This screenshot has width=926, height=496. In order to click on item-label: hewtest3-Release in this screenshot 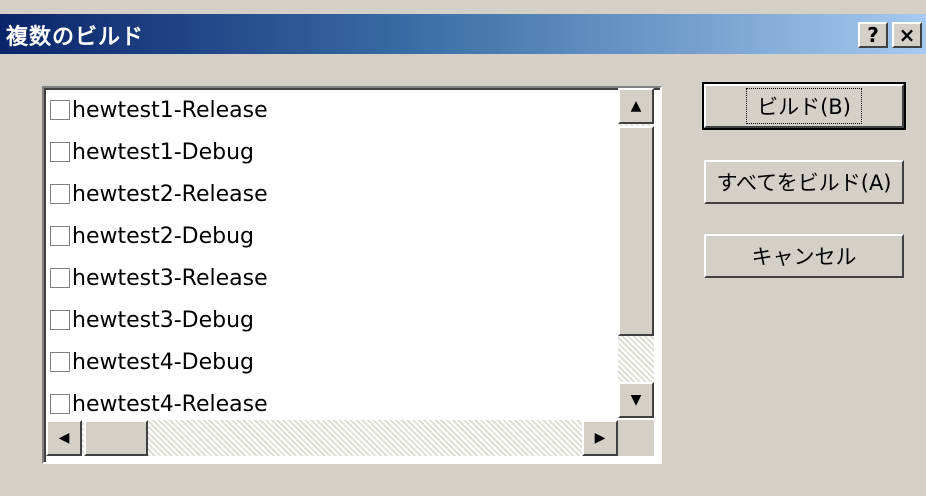, I will do `click(170, 278)`.